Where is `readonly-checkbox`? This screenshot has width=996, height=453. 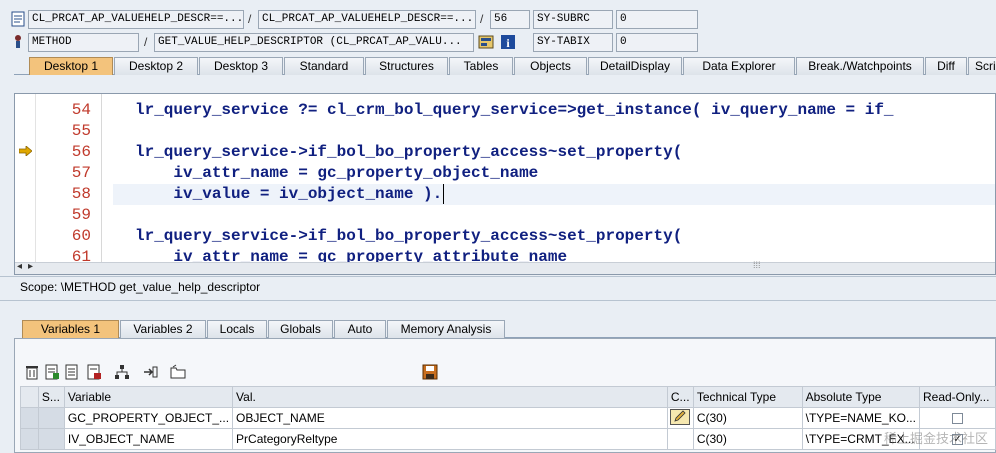 readonly-checkbox is located at coordinates (957, 419).